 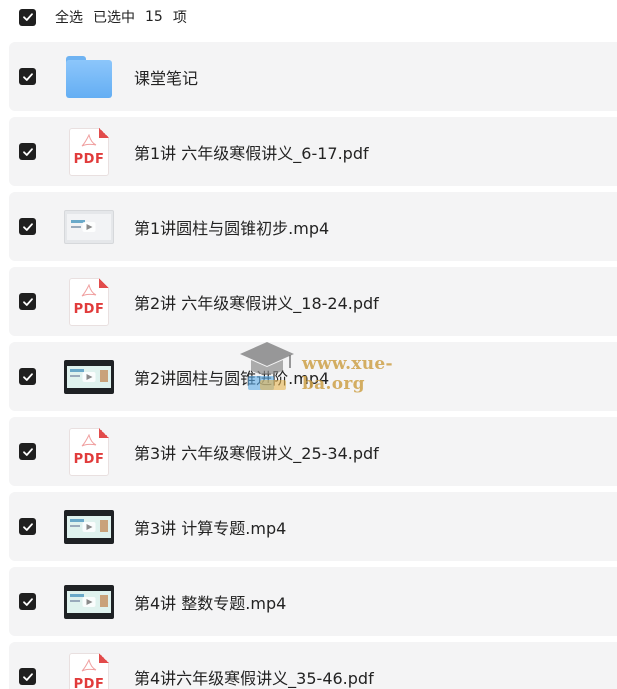 What do you see at coordinates (313, 526) in the screenshot?
I see `file-row: 第3讲 计算专题.mp4` at bounding box center [313, 526].